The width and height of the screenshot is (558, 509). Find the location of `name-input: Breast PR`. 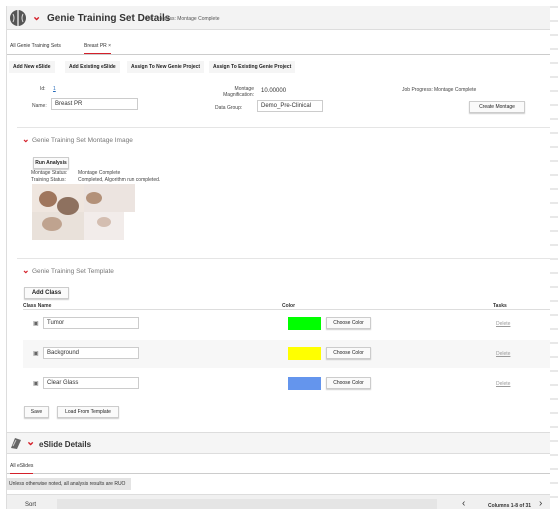

name-input: Breast PR is located at coordinates (94, 104).